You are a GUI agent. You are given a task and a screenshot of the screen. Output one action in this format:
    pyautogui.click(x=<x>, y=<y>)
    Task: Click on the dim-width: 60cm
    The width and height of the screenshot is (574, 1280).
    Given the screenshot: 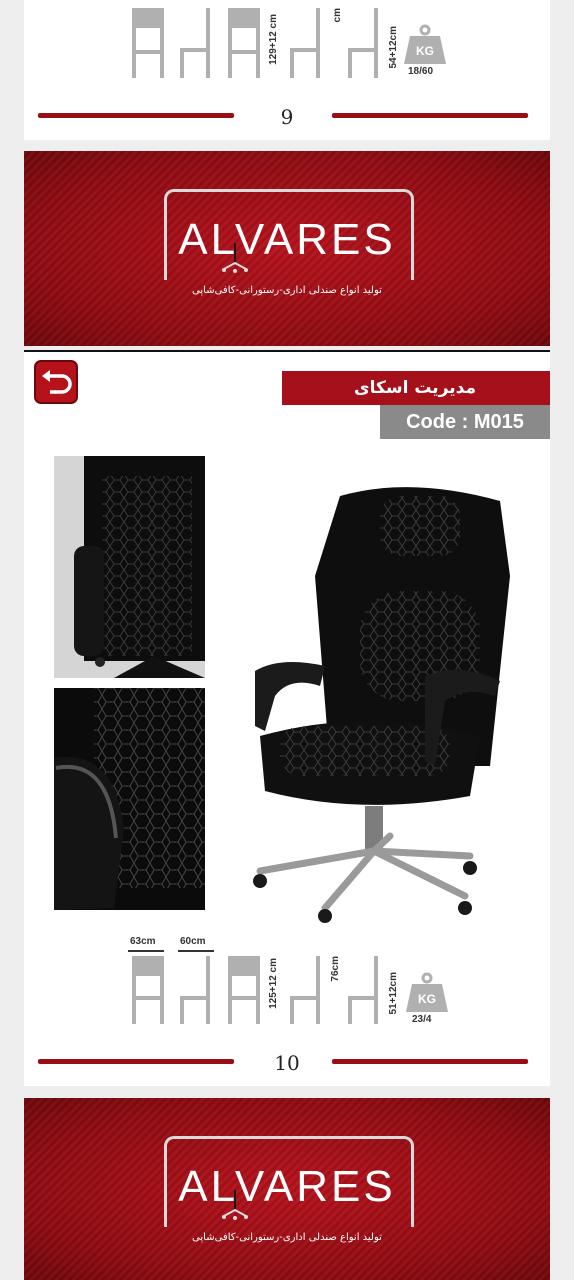 What is the action you would take?
    pyautogui.click(x=193, y=941)
    